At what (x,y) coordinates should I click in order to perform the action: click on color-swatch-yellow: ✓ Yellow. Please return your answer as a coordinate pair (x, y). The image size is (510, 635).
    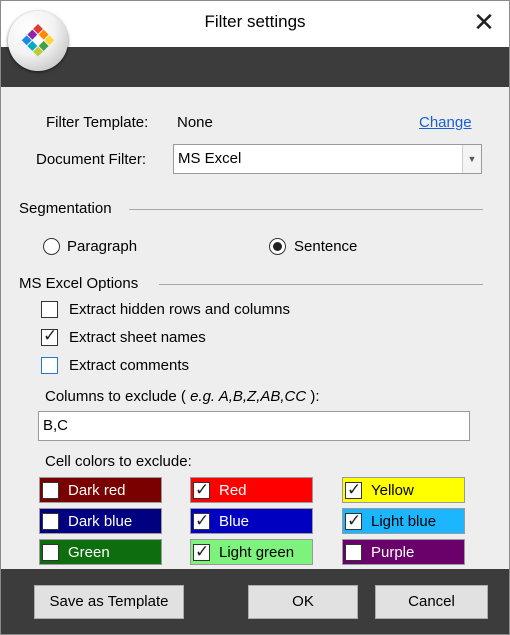
    Looking at the image, I should click on (403, 490).